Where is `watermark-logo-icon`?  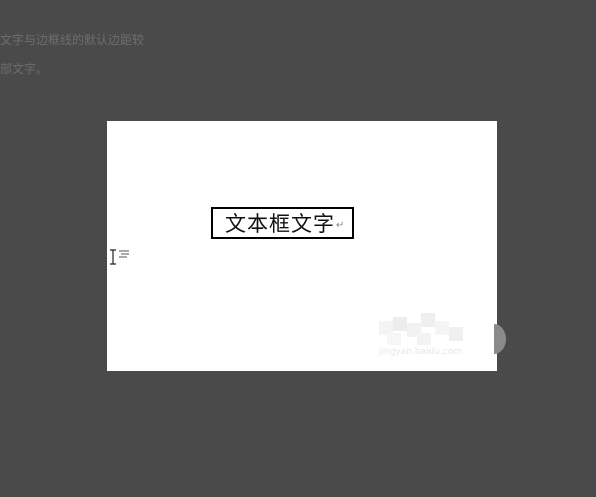
watermark-logo-icon is located at coordinates (421, 329).